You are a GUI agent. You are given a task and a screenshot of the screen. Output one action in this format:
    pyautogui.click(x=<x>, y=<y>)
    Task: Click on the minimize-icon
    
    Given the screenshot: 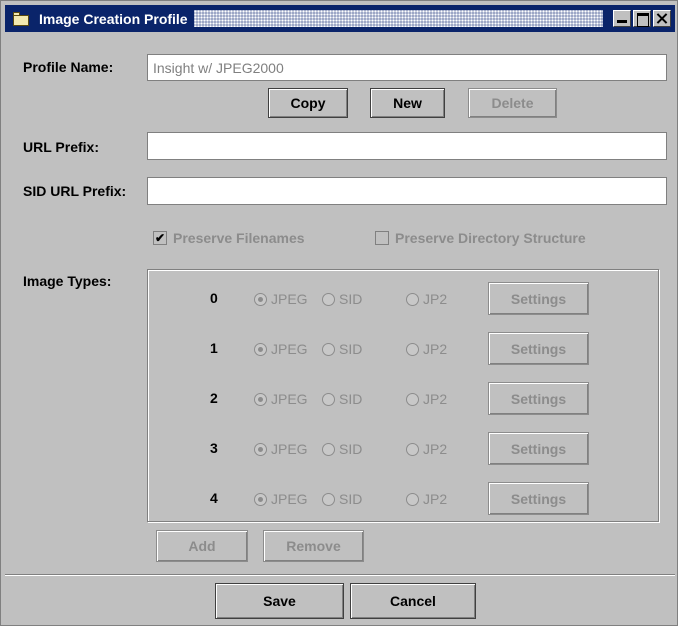 What is the action you would take?
    pyautogui.click(x=622, y=18)
    